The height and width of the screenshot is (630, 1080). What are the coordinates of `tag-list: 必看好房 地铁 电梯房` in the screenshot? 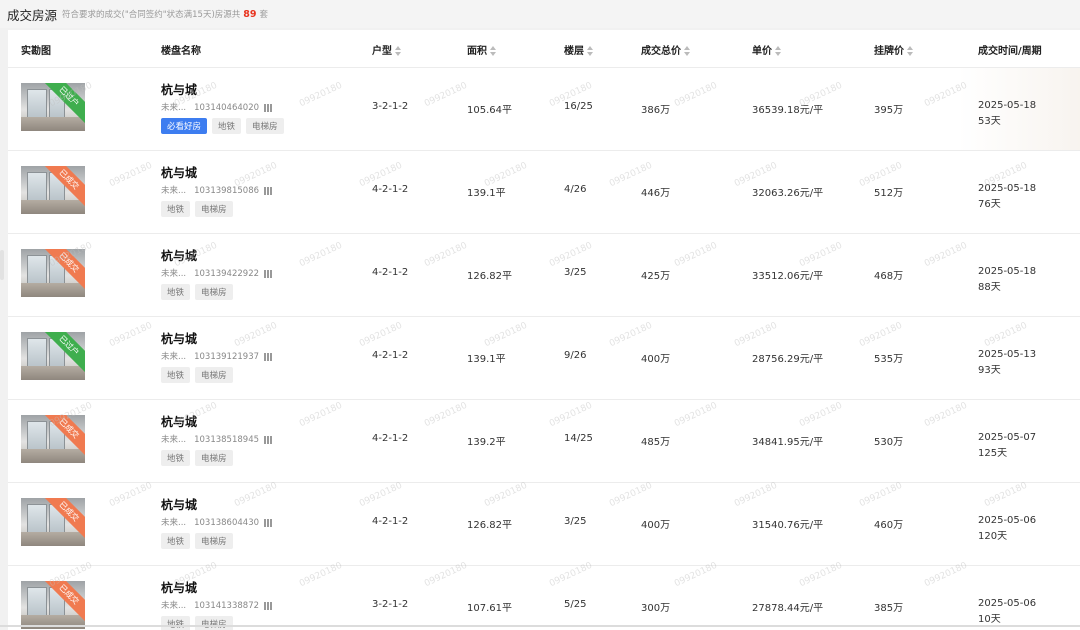 It's located at (225, 126).